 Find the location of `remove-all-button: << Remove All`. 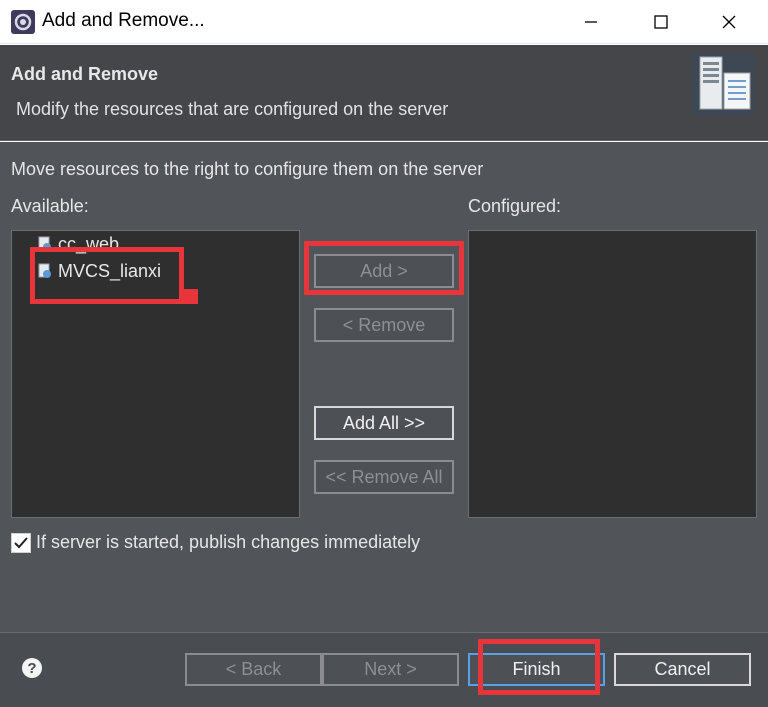

remove-all-button: << Remove All is located at coordinates (384, 477).